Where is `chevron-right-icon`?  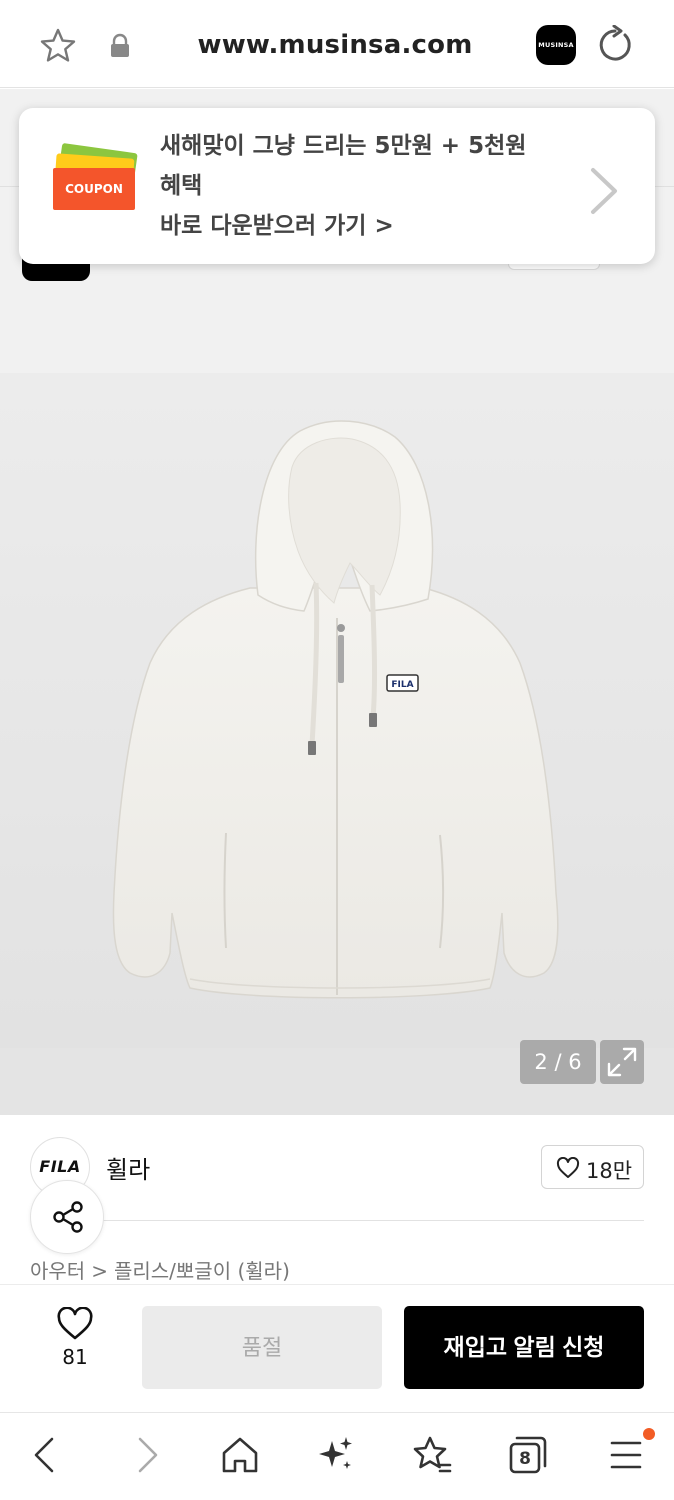 chevron-right-icon is located at coordinates (604, 191).